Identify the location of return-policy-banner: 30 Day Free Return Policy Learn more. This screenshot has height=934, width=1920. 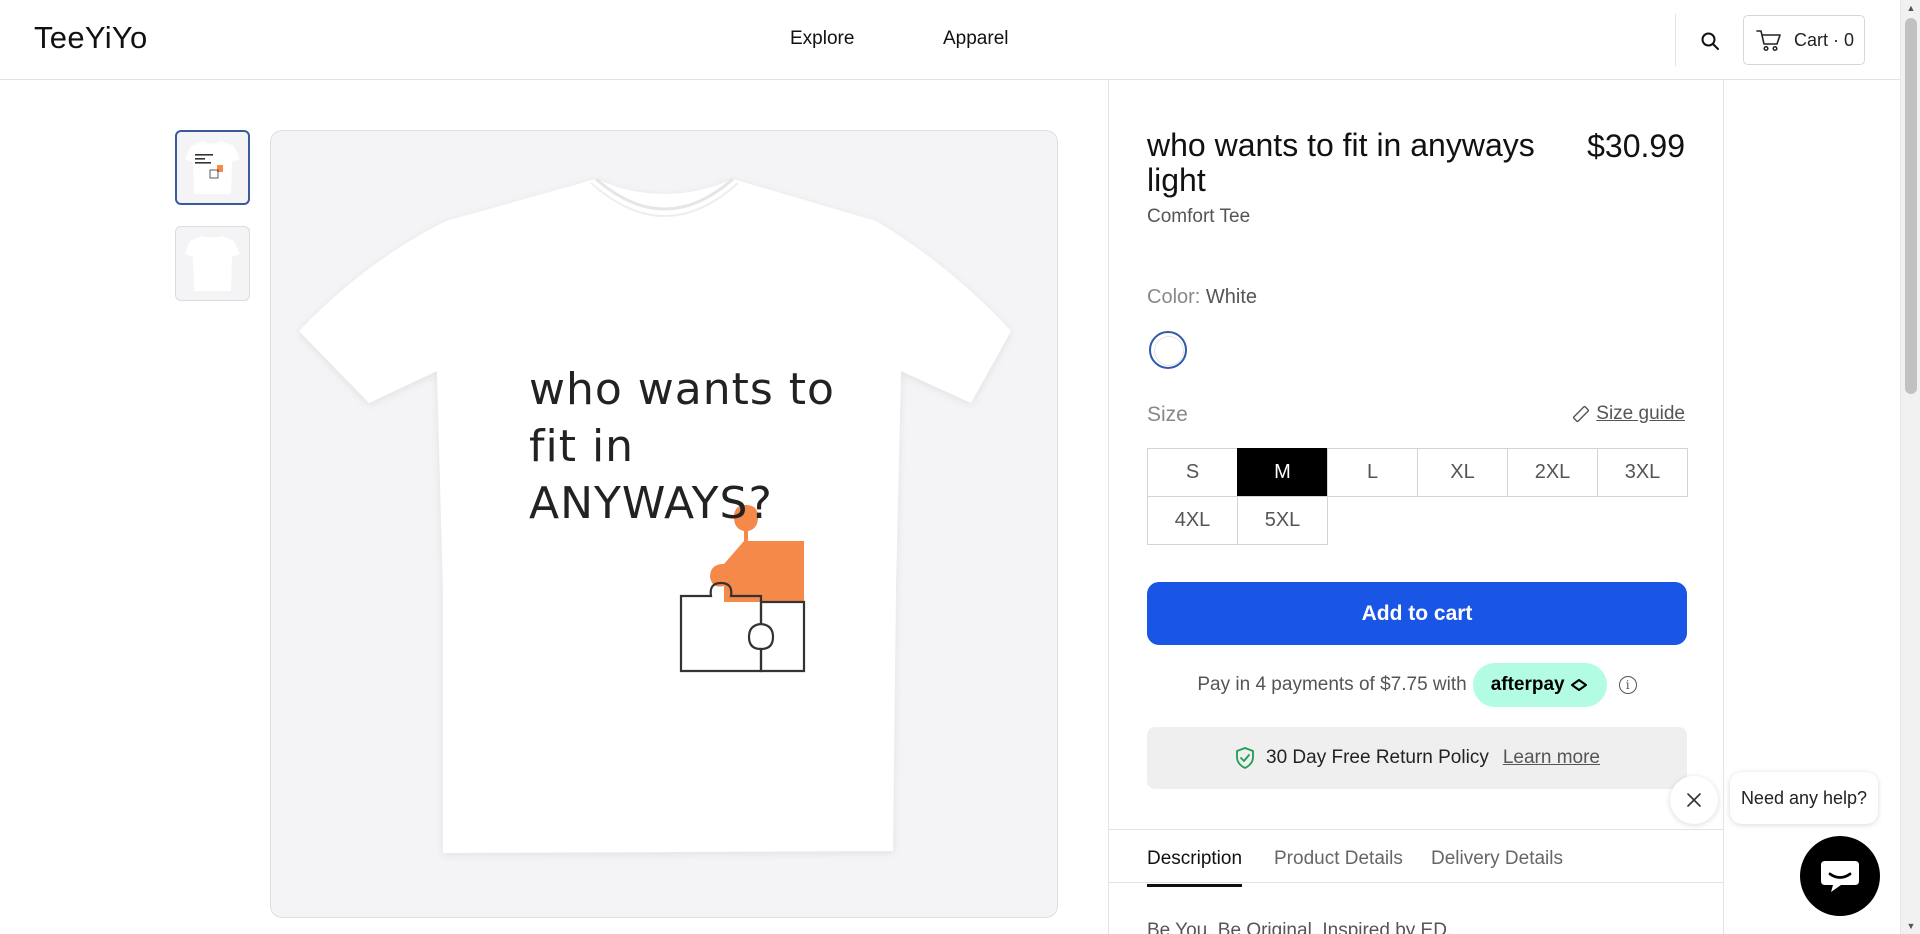
(1417, 758).